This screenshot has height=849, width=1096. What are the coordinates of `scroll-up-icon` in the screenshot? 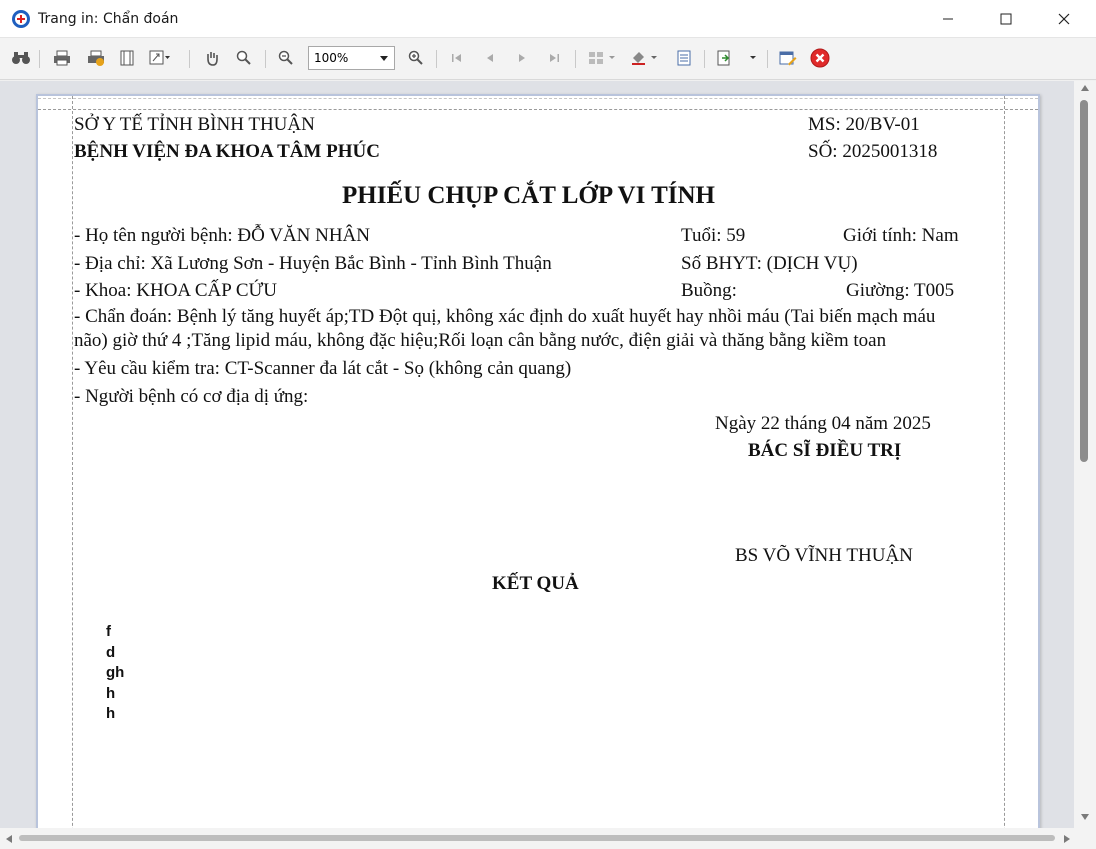 It's located at (1085, 88).